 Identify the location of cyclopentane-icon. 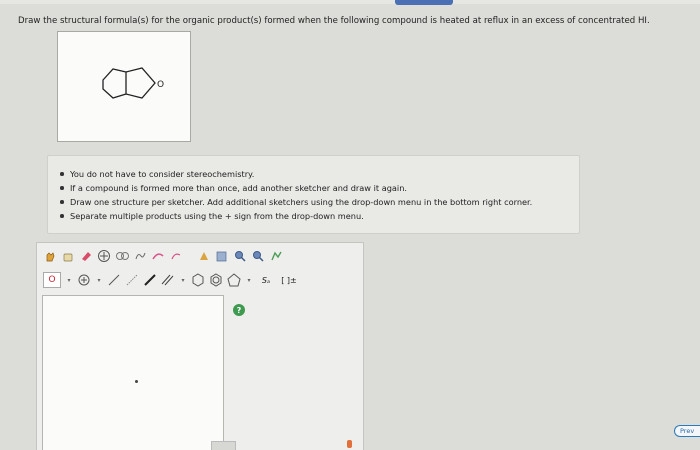
(234, 280).